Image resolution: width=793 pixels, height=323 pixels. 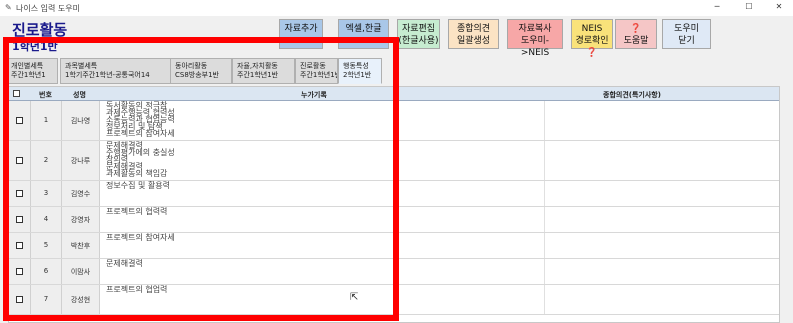 What do you see at coordinates (322, 193) in the screenshot?
I see `record-cell: 정보수집 및 활용력` at bounding box center [322, 193].